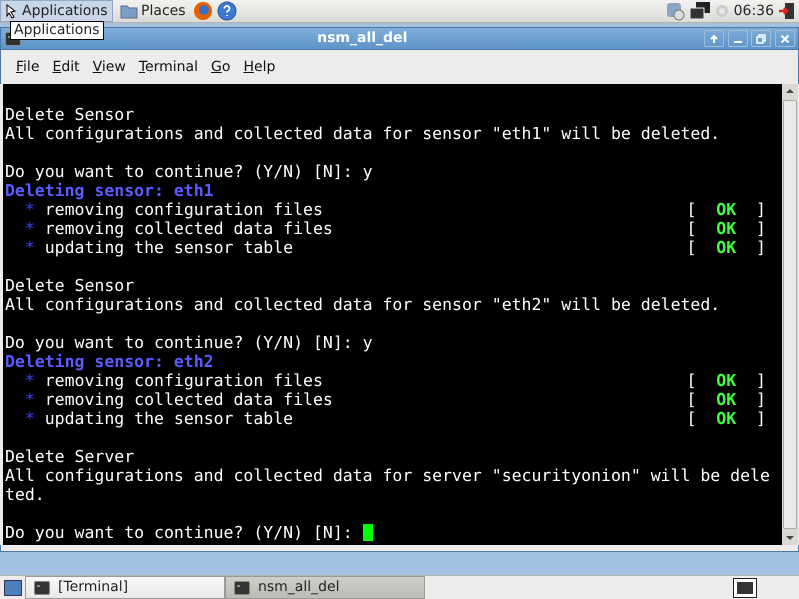 The image size is (799, 599). I want to click on cursor, so click(367, 532).